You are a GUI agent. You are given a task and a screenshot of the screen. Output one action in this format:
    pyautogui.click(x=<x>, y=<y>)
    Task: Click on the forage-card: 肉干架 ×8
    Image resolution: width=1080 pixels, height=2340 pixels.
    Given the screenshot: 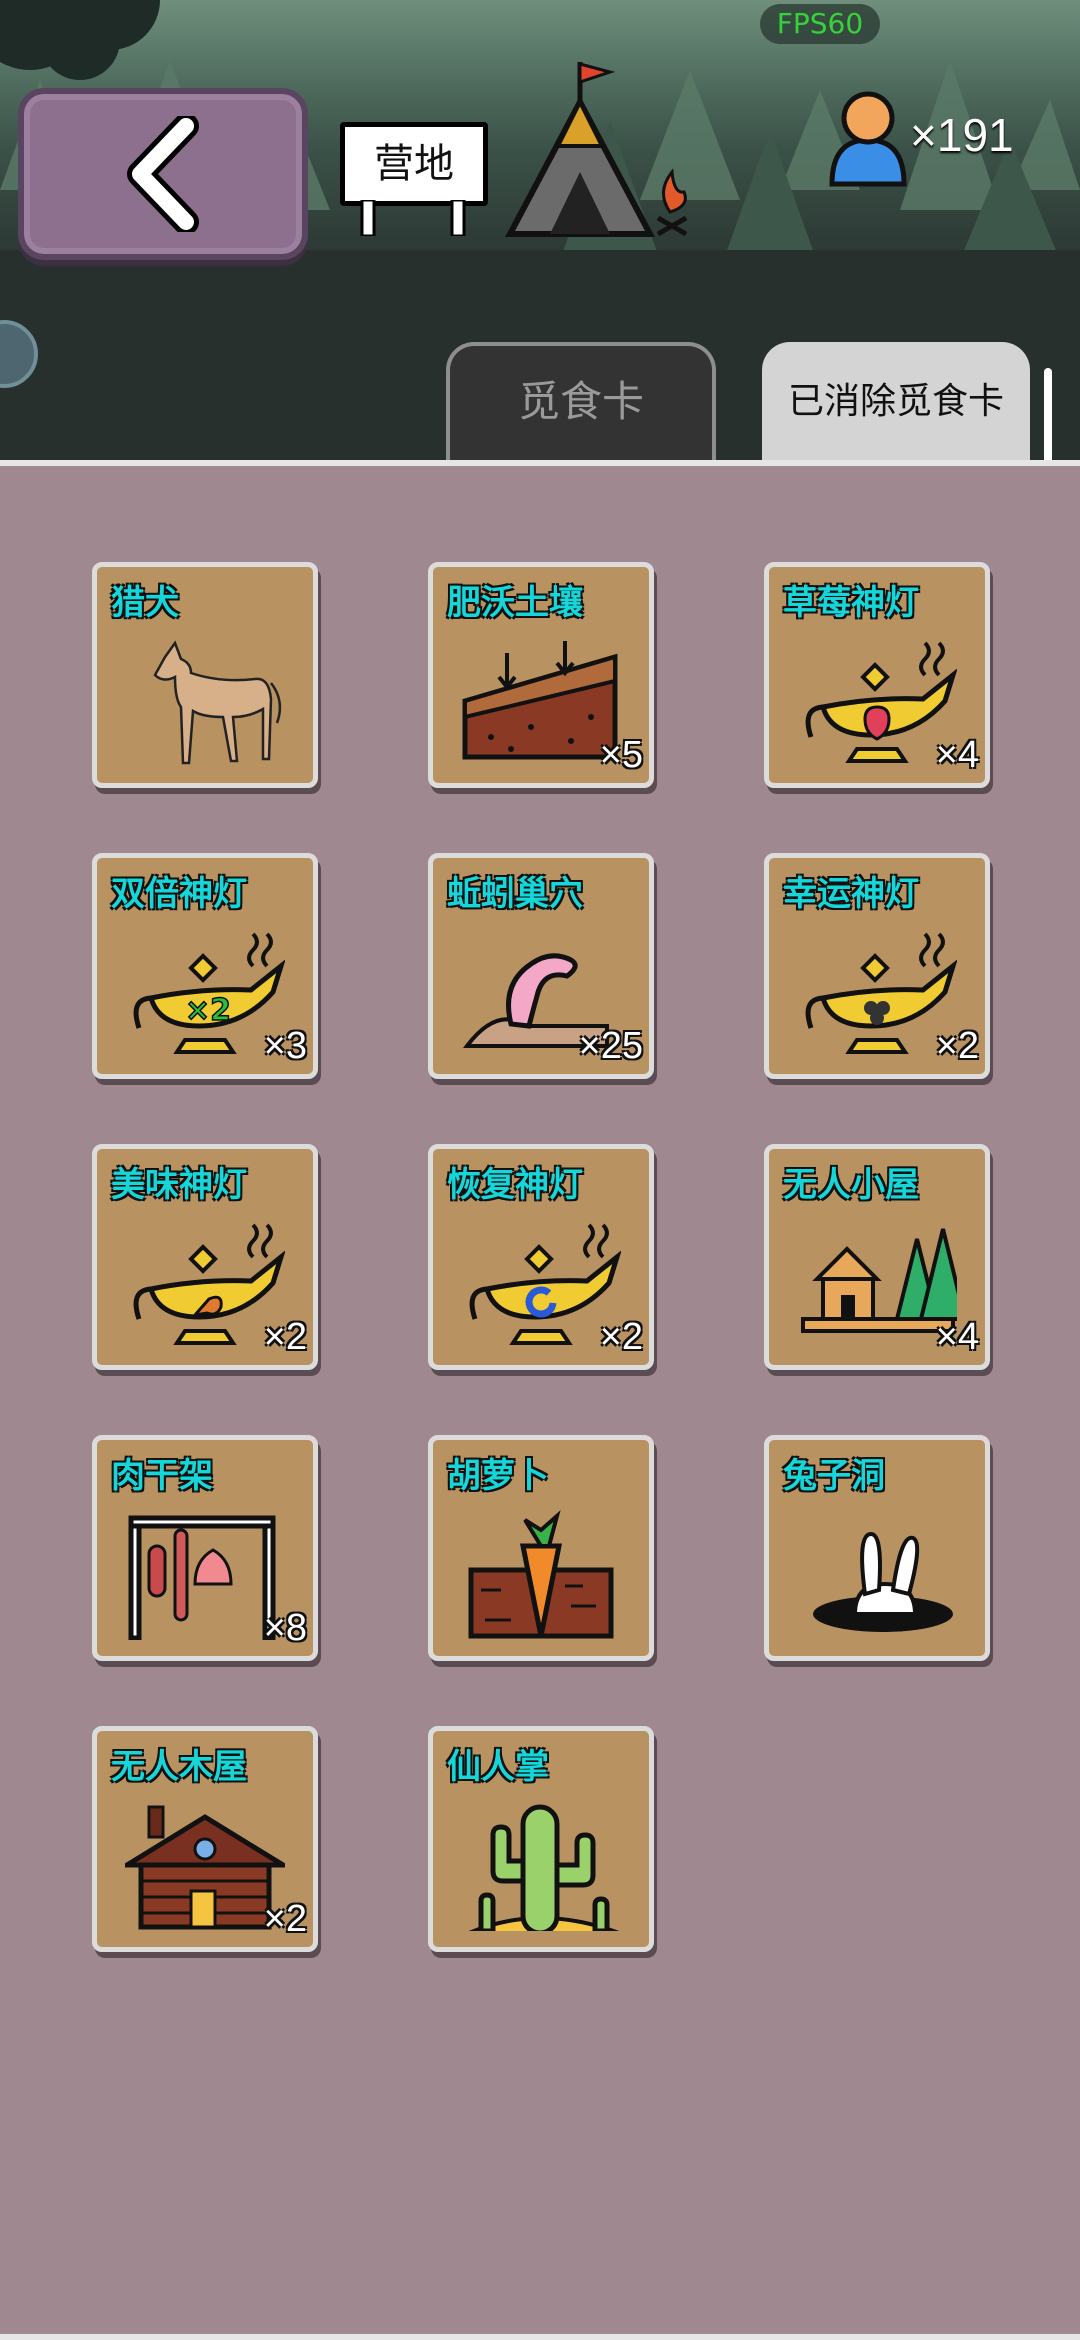 What is the action you would take?
    pyautogui.click(x=205, y=1548)
    